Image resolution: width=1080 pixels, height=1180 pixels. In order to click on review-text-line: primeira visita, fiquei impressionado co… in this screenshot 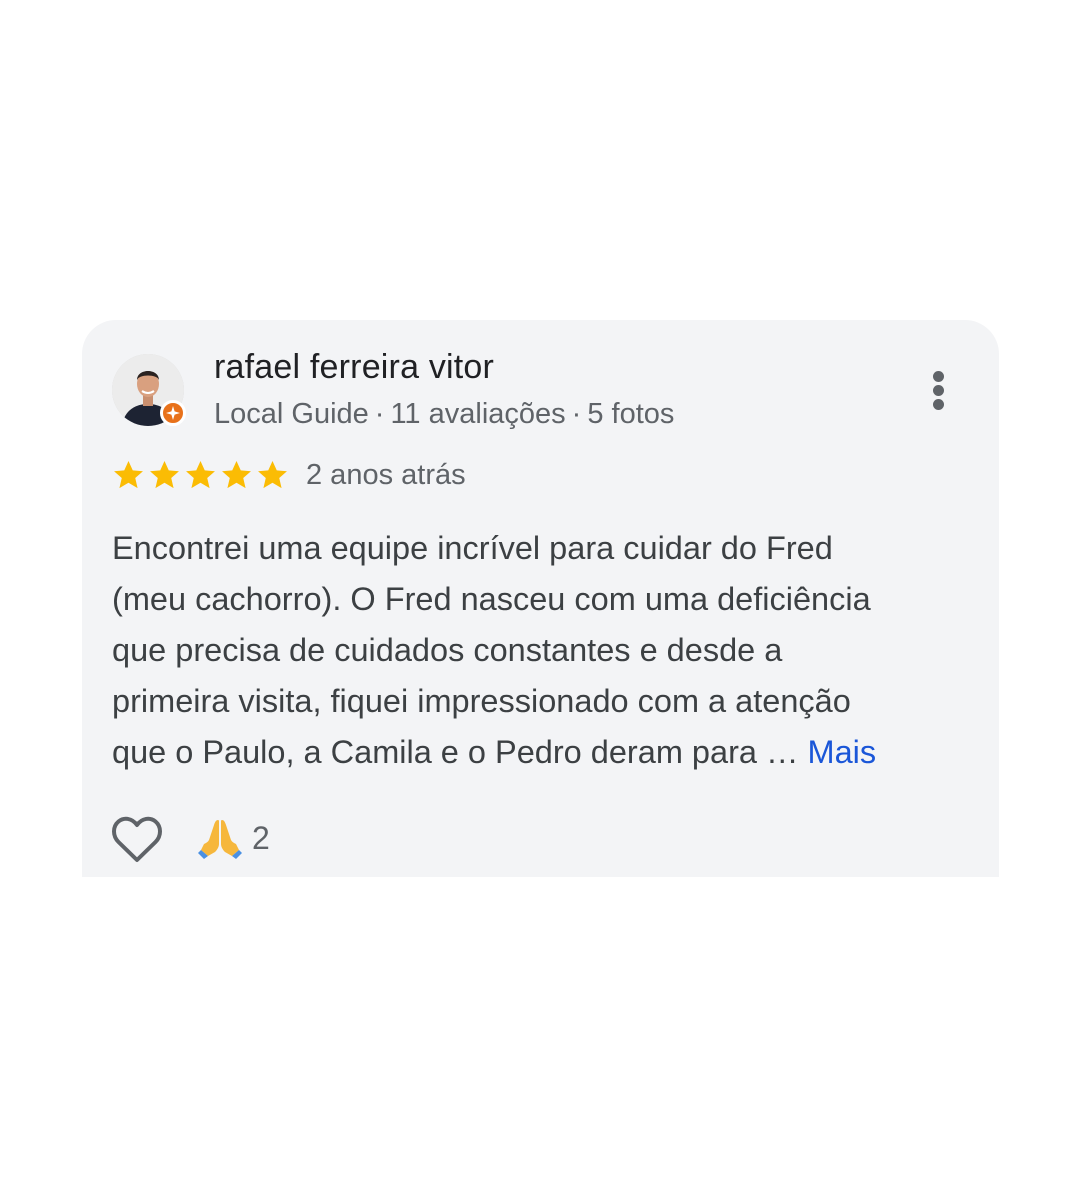, I will do `click(481, 701)`.